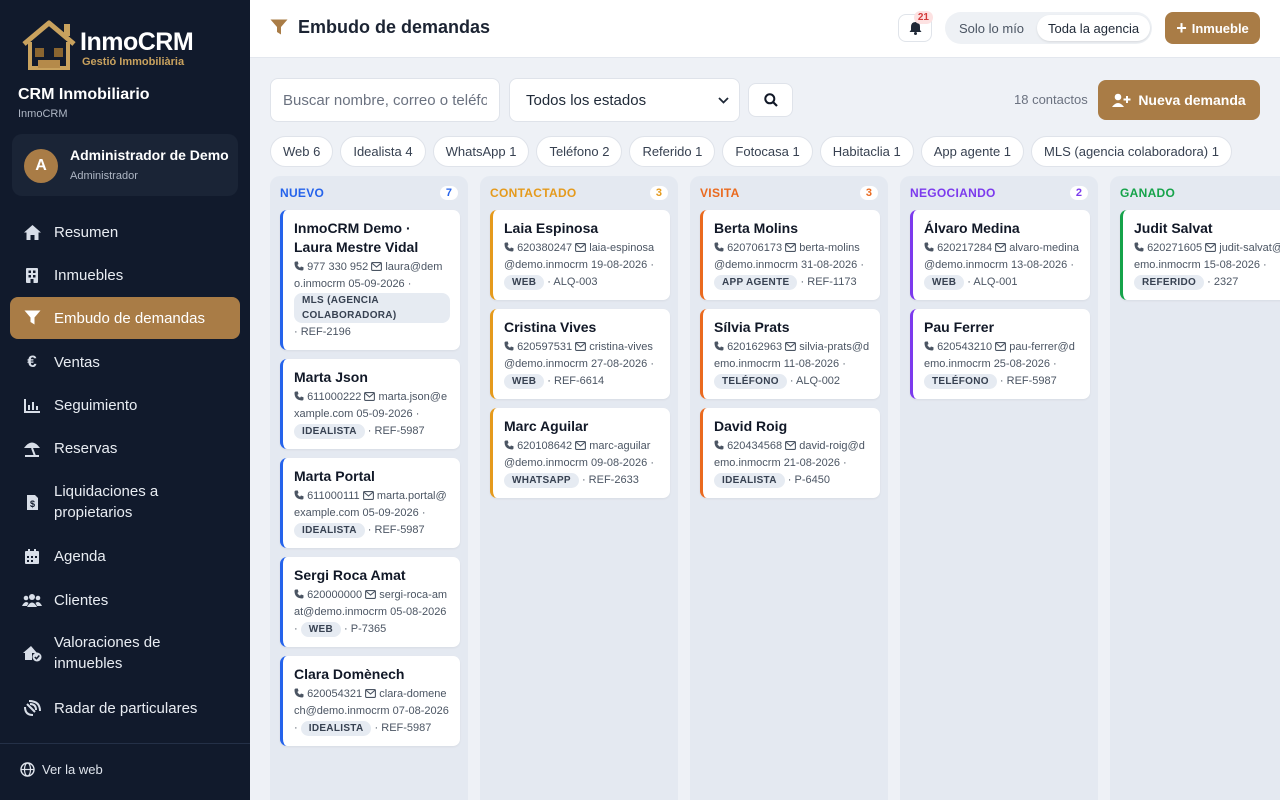 The width and height of the screenshot is (1280, 800). What do you see at coordinates (545, 248) in the screenshot?
I see `contact-phone: 620380247` at bounding box center [545, 248].